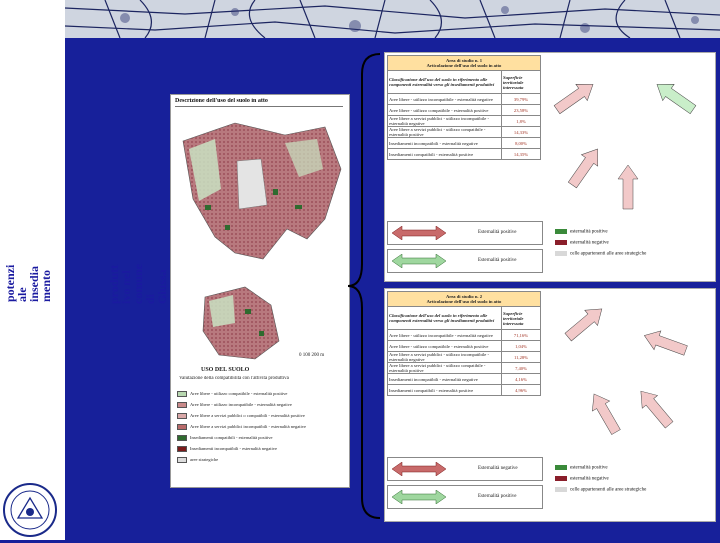  Describe the element at coordinates (521, 368) in the screenshot. I see `row-value: 7,40%` at that location.